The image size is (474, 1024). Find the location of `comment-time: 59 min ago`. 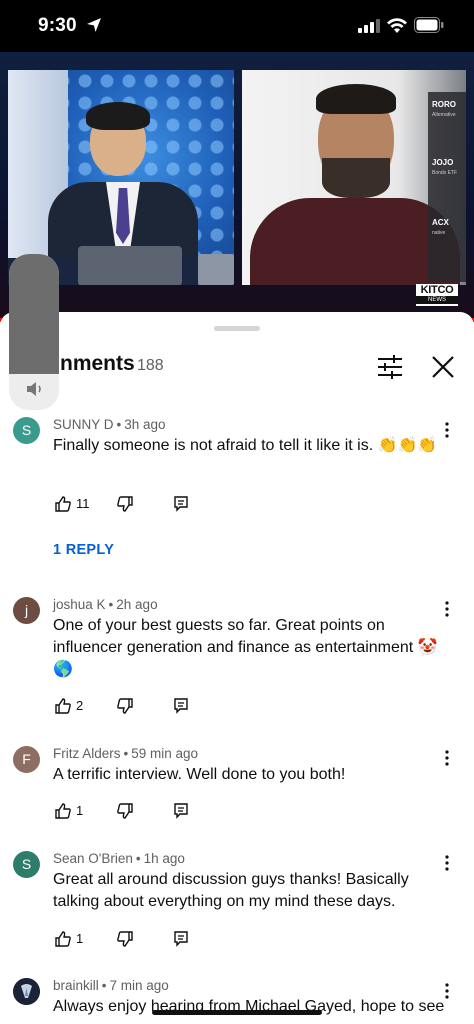

comment-time: 59 min ago is located at coordinates (165, 753).